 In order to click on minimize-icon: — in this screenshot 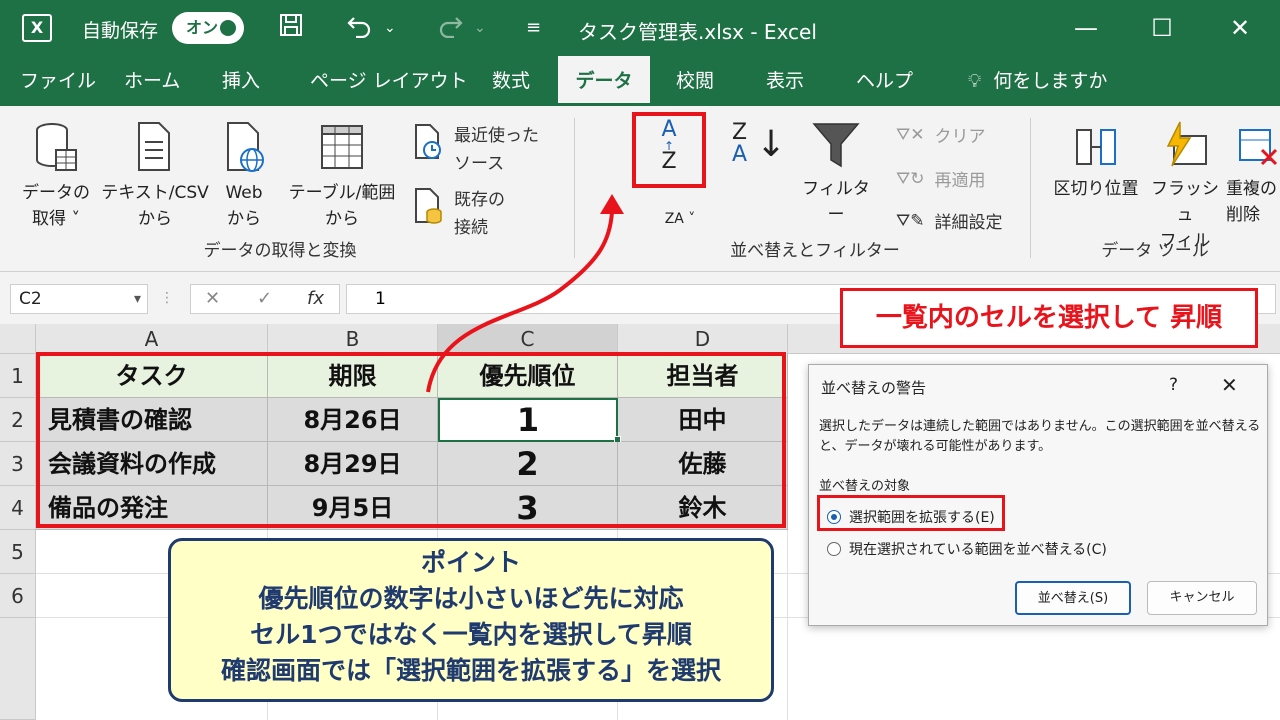, I will do `click(1086, 28)`.